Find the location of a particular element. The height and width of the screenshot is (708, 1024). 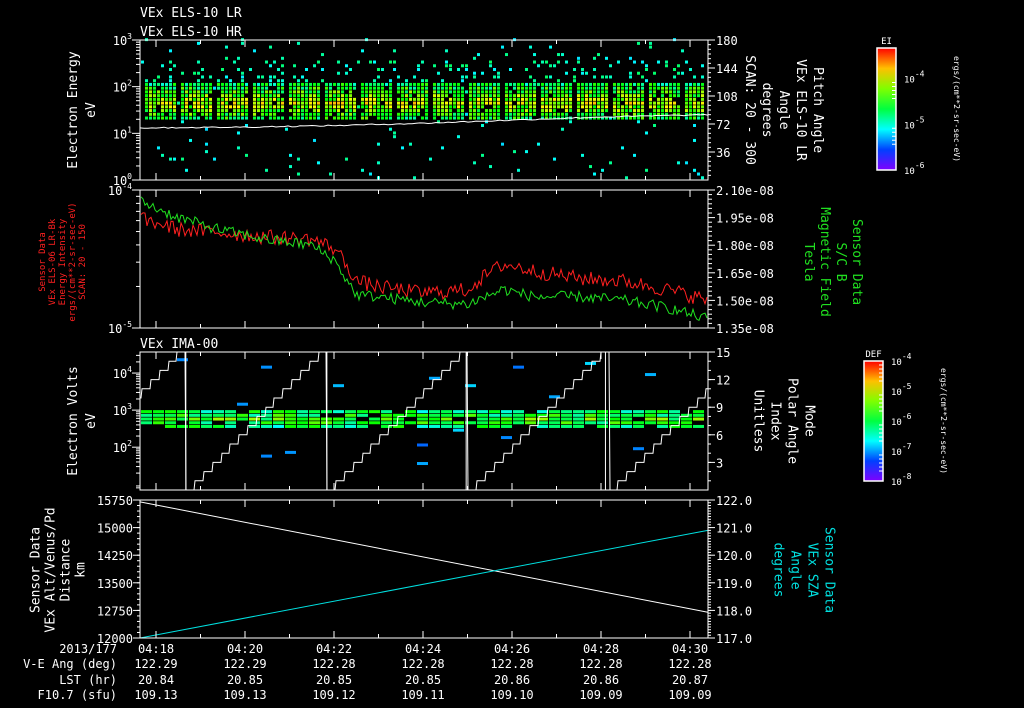

axis-label: Mode is located at coordinates (809, 420).